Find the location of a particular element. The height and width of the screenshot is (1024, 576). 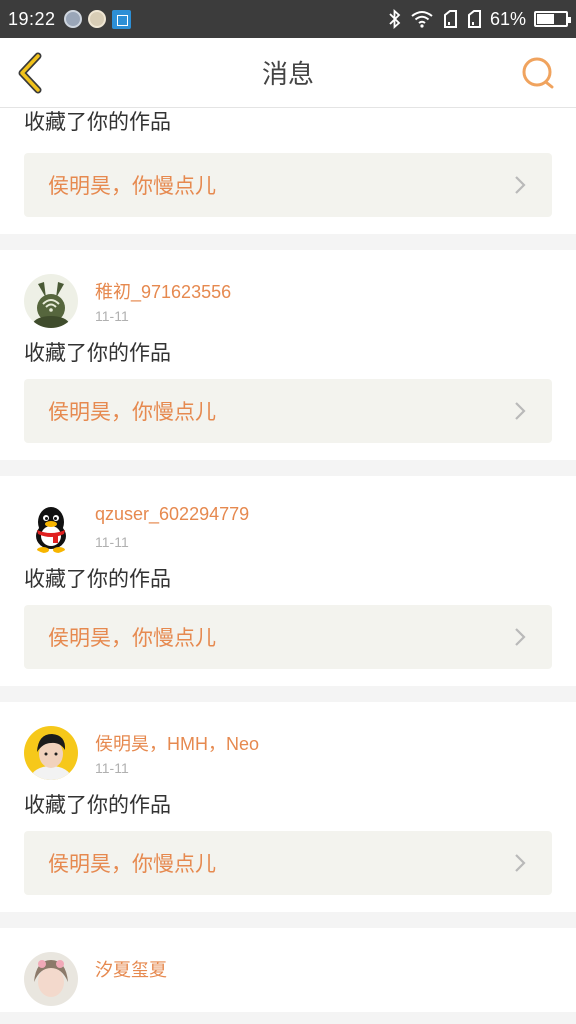

search-icon is located at coordinates (538, 73).